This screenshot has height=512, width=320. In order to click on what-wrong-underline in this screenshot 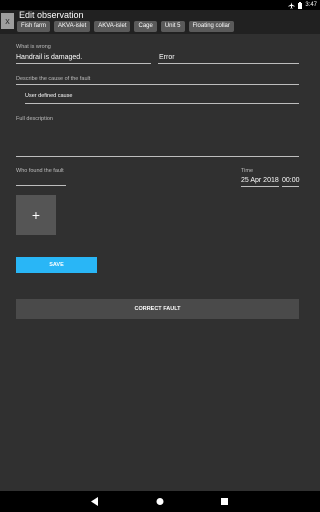, I will do `click(83, 63)`.